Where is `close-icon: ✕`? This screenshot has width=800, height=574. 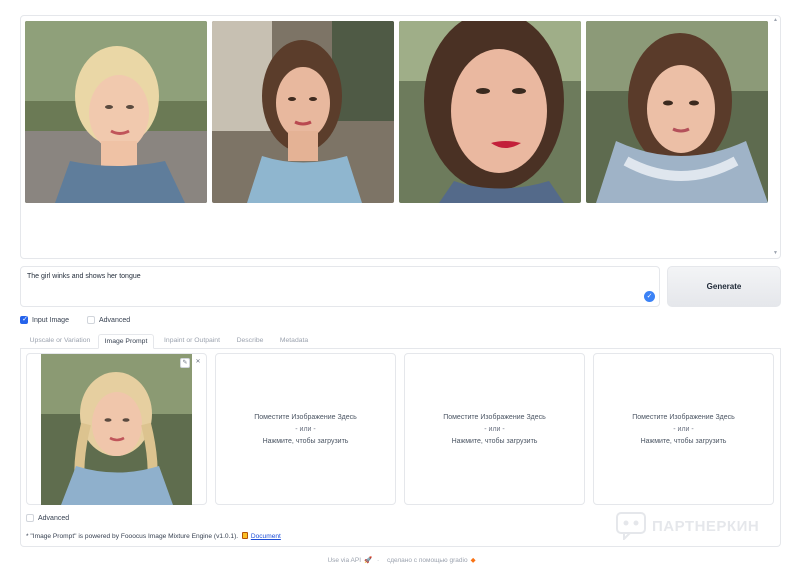 close-icon: ✕ is located at coordinates (198, 363).